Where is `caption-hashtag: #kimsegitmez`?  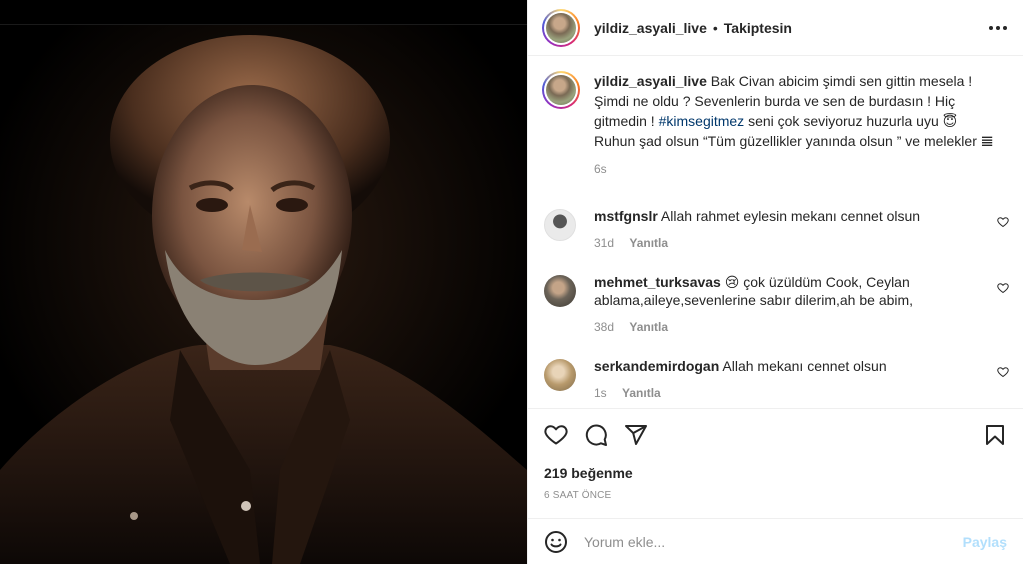 caption-hashtag: #kimsegitmez is located at coordinates (702, 121).